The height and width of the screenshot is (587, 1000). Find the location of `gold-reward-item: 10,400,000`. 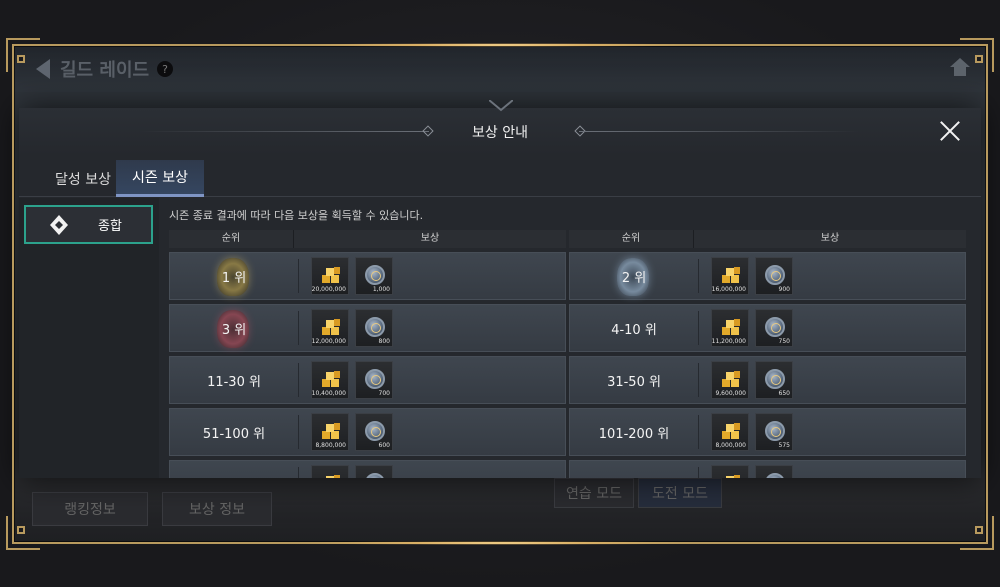

gold-reward-item: 10,400,000 is located at coordinates (330, 380).